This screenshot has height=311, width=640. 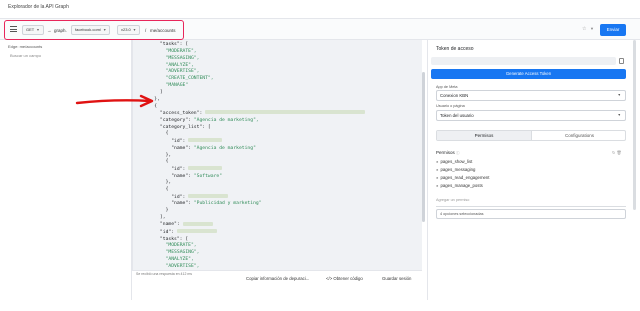 I want to click on json-line: "category_list": [, so click(x=177, y=127).